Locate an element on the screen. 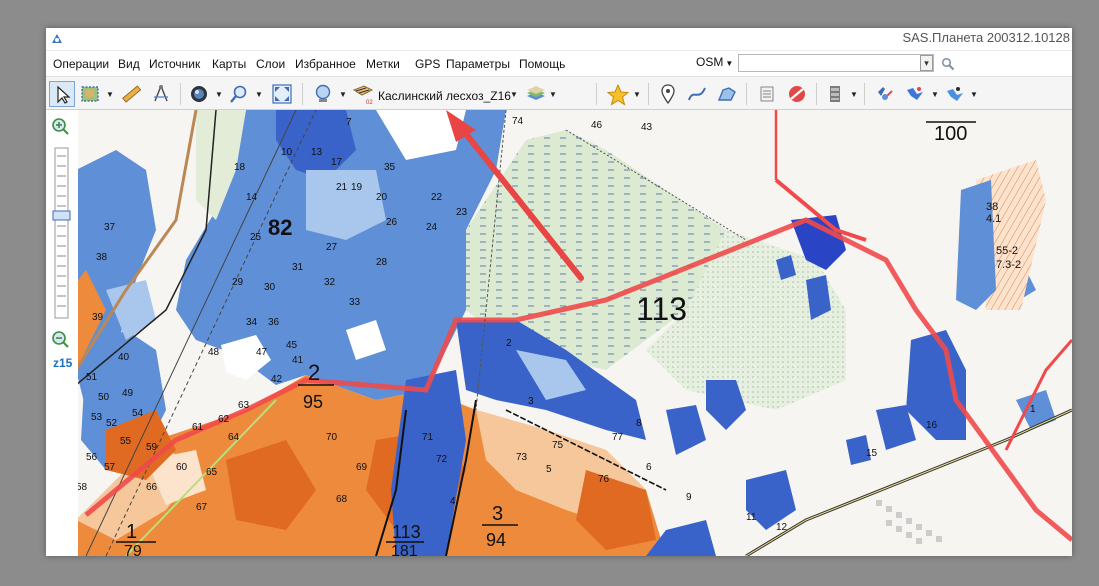  svg-text: 34 is located at coordinates (252, 322).